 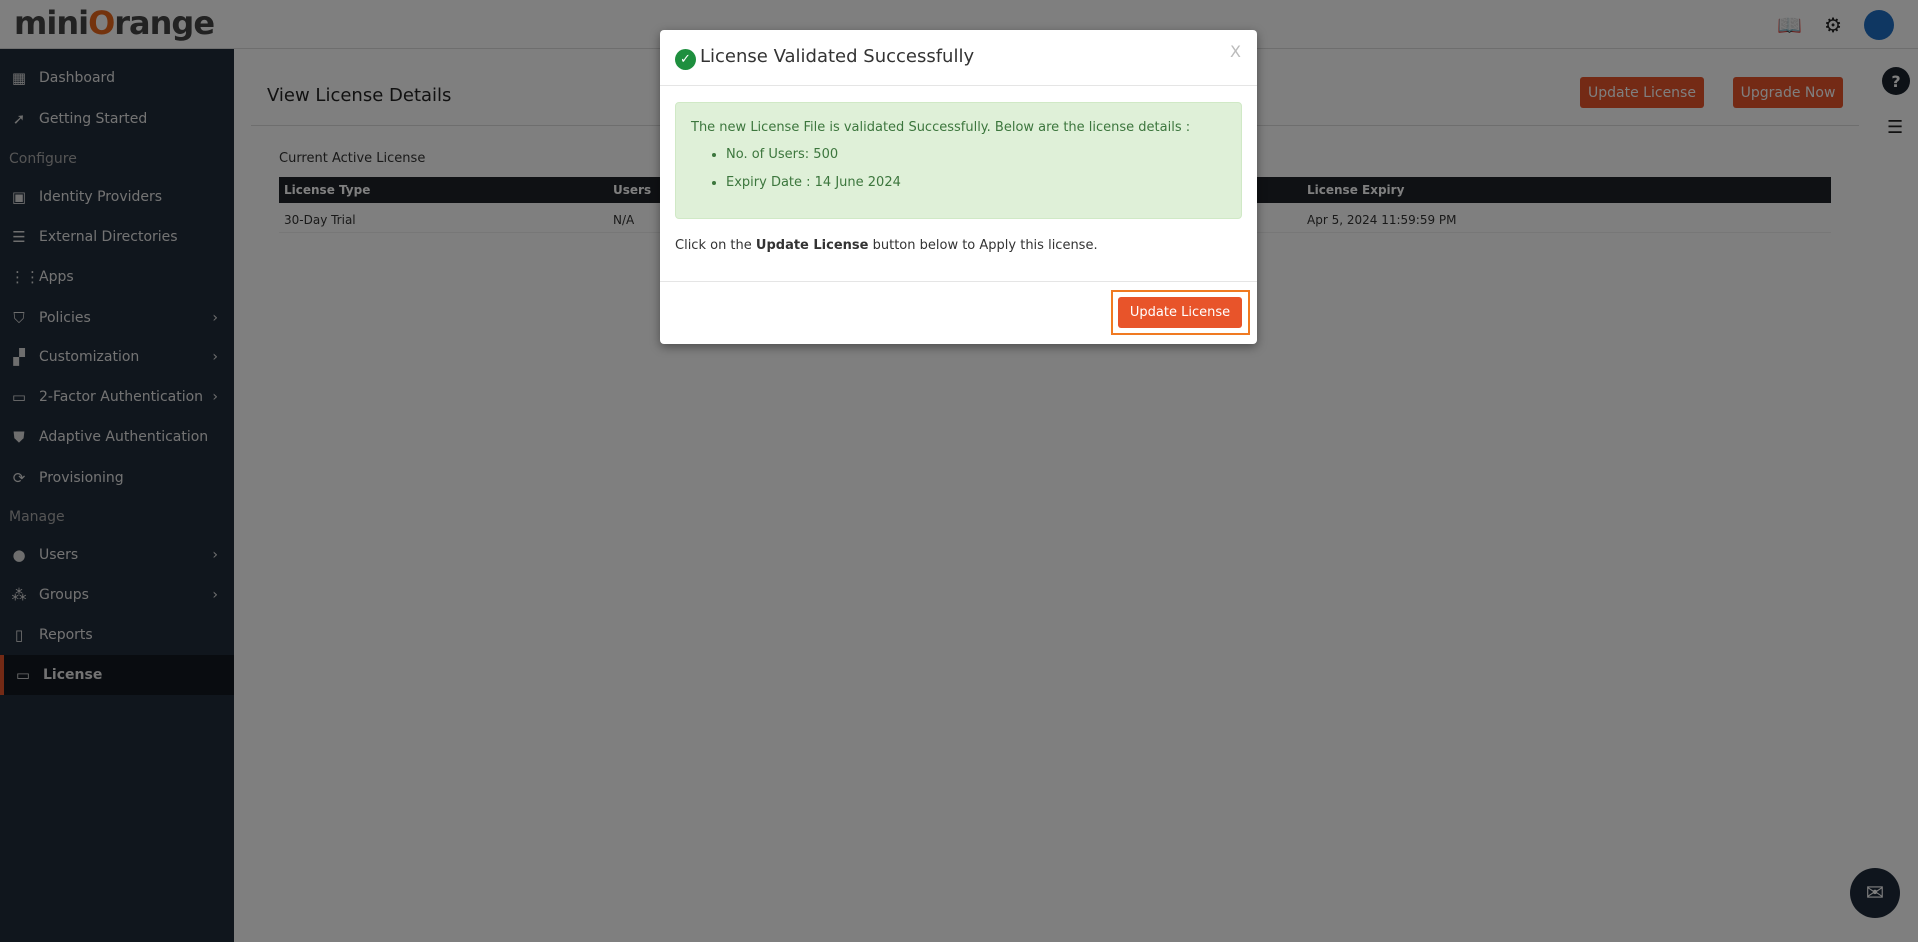 I want to click on check-circle-icon: ✓, so click(x=685, y=59).